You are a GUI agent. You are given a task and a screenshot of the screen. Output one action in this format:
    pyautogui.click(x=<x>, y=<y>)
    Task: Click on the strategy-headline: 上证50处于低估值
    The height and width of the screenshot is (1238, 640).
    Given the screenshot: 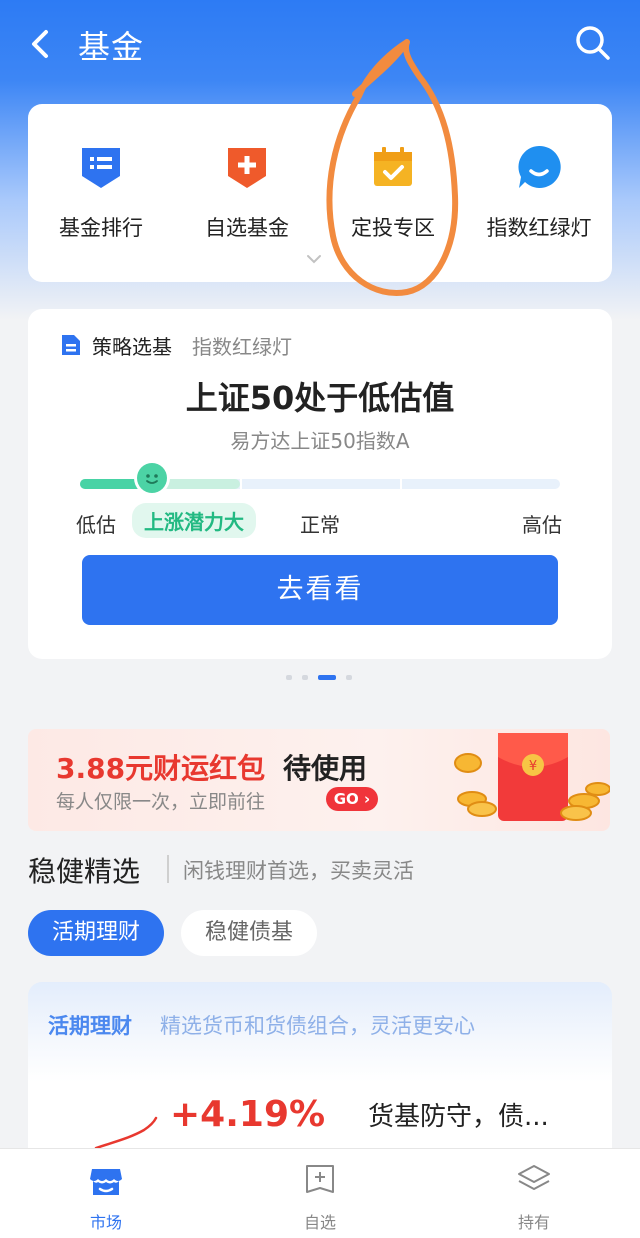 What is the action you would take?
    pyautogui.click(x=320, y=398)
    